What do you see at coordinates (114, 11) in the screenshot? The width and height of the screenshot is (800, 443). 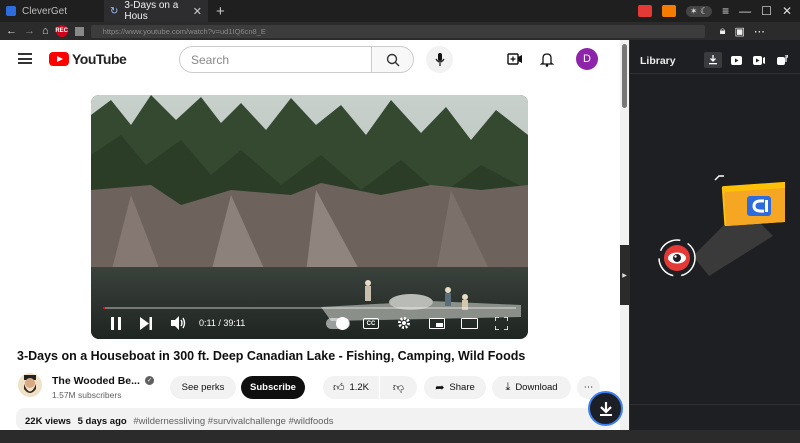 I see `loading-icon: ↻` at bounding box center [114, 11].